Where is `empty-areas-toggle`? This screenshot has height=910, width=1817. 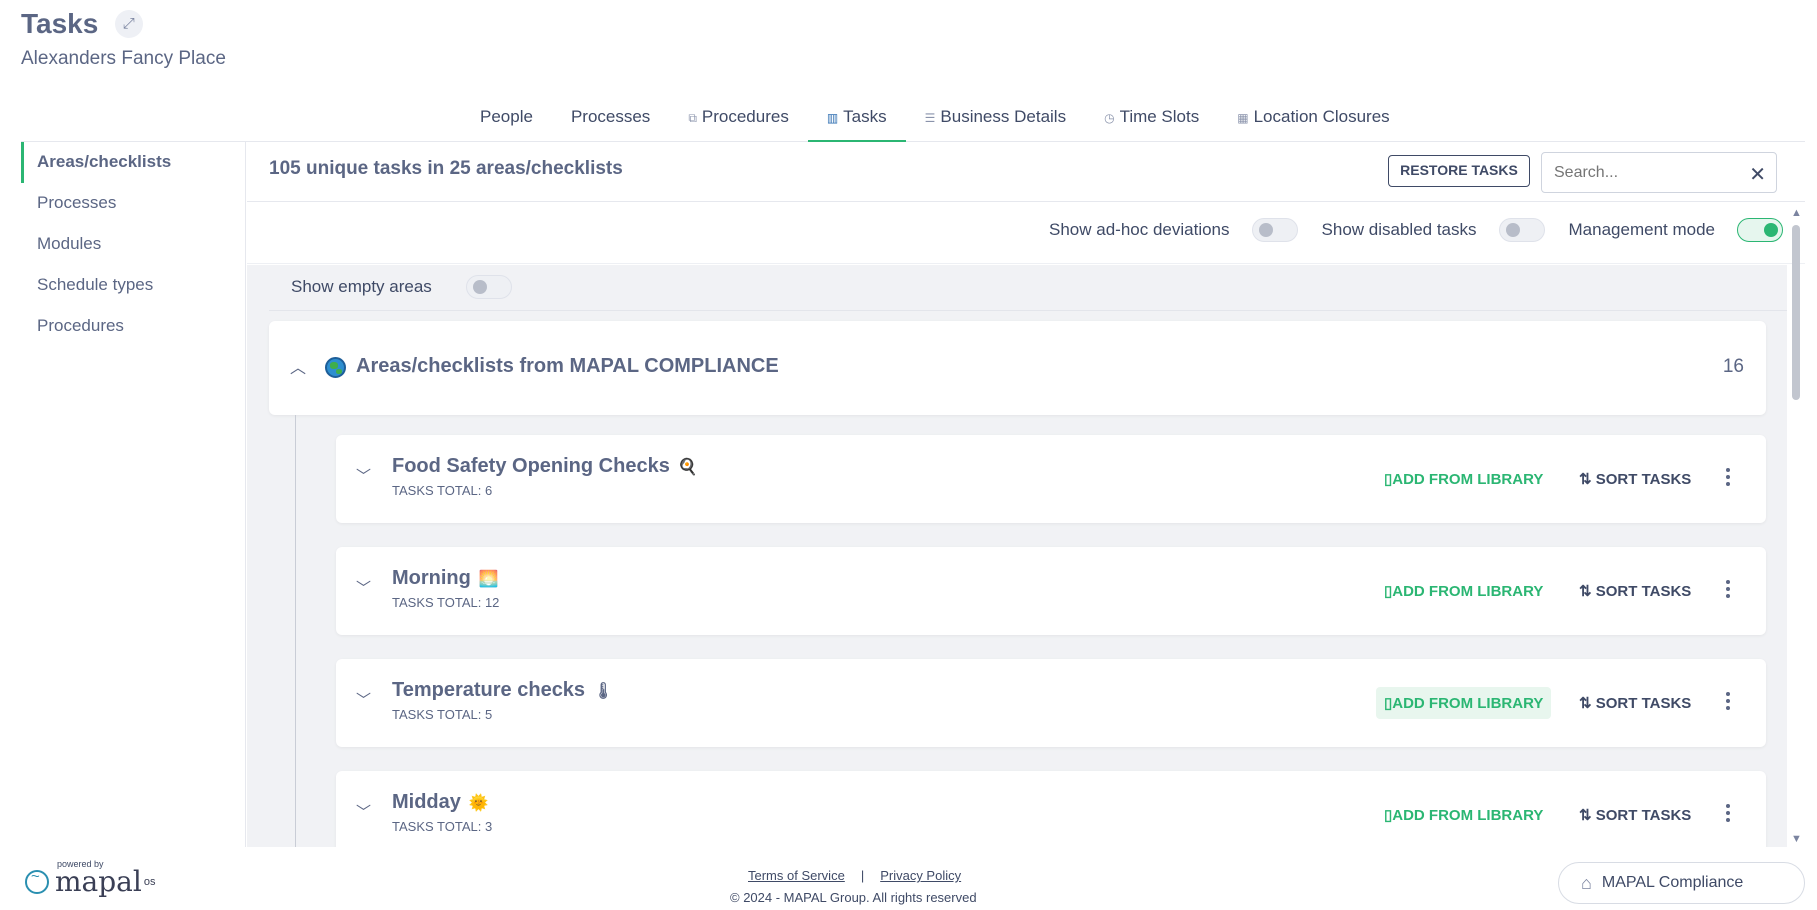 empty-areas-toggle is located at coordinates (488, 287).